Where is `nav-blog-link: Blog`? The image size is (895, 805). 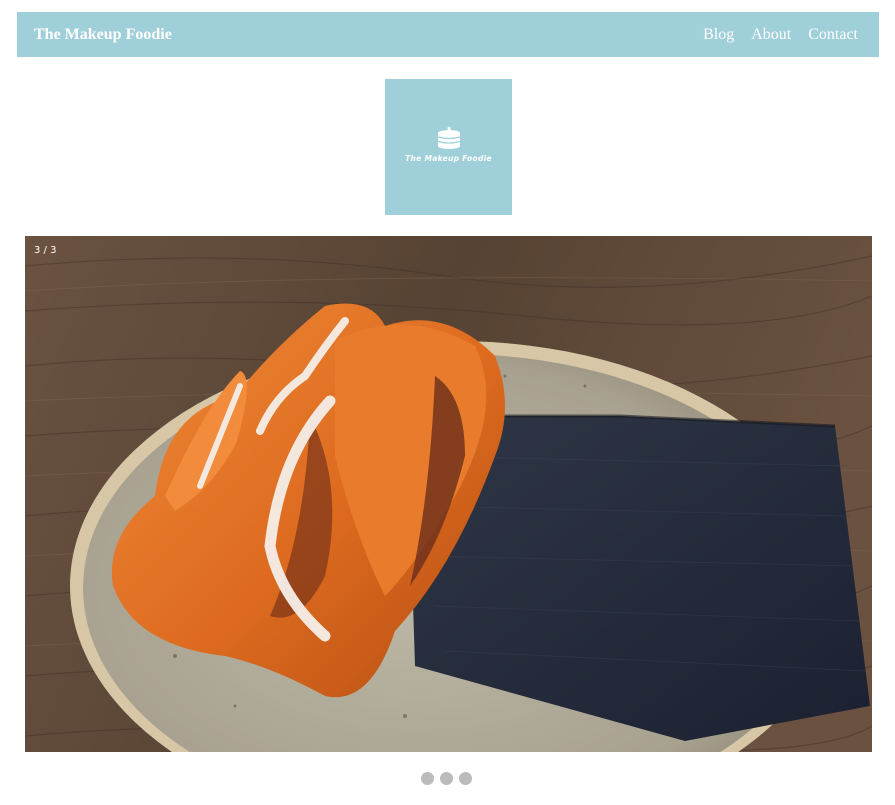
nav-blog-link: Blog is located at coordinates (718, 35).